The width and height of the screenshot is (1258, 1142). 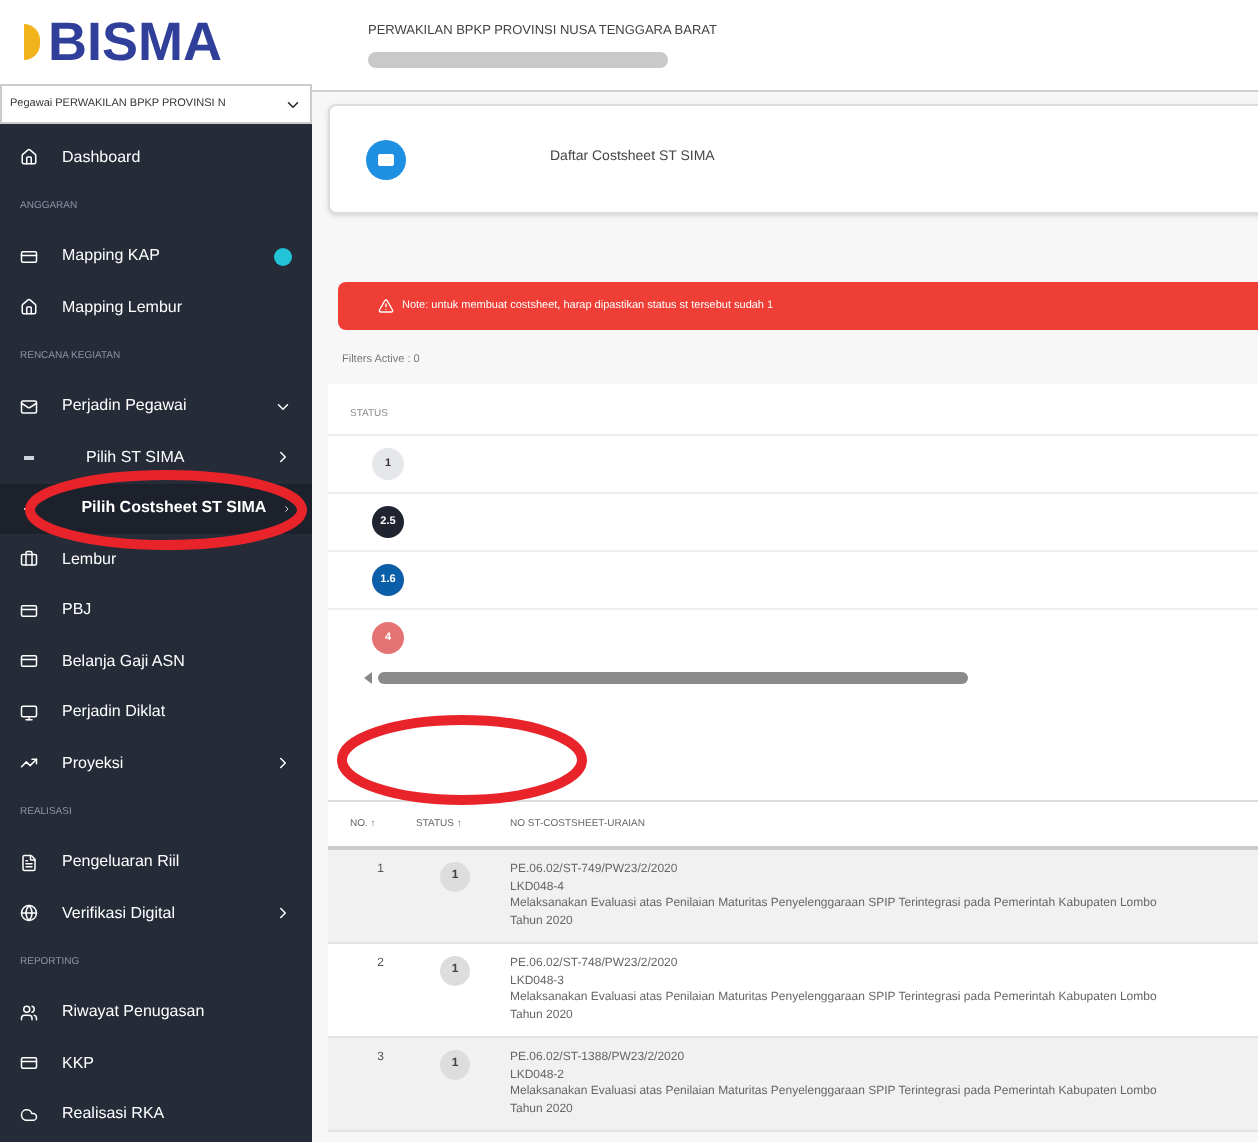 What do you see at coordinates (134, 1012) in the screenshot?
I see `menu-label: Riwayat Penugasan` at bounding box center [134, 1012].